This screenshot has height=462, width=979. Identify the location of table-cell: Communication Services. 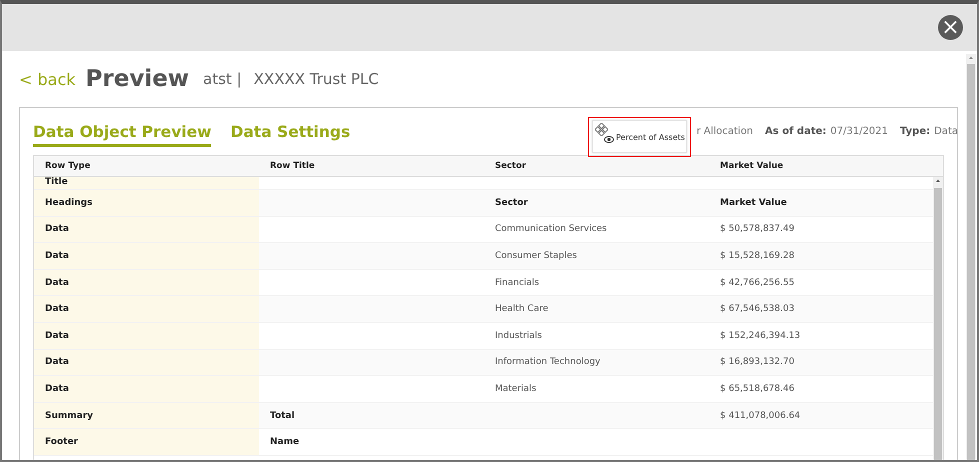
(551, 229).